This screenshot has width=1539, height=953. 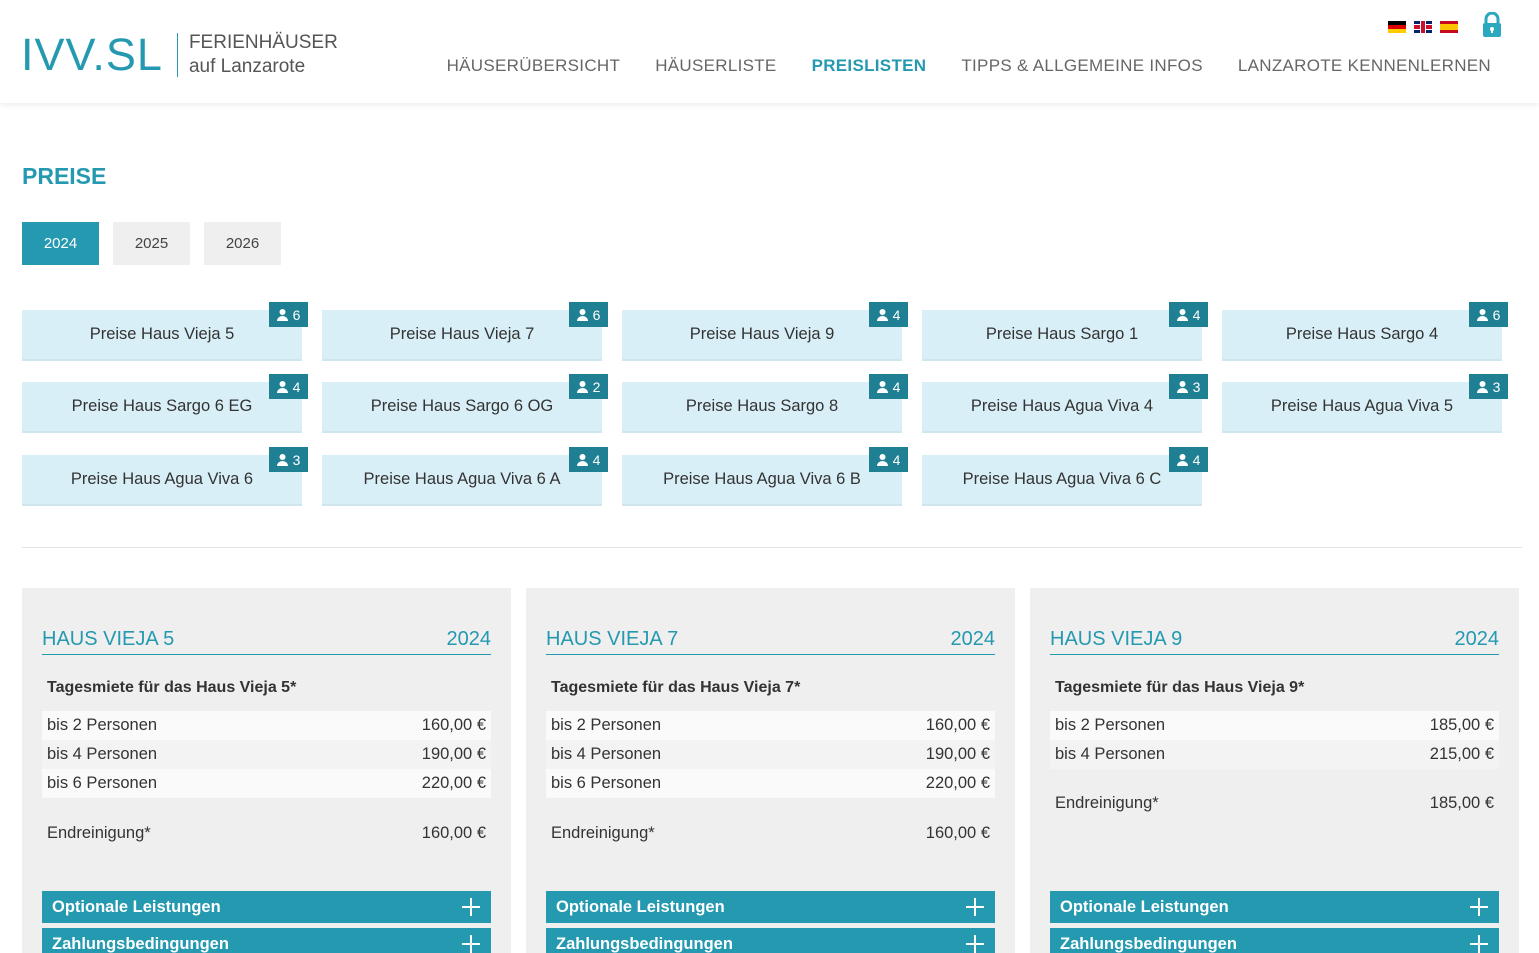 What do you see at coordinates (1449, 27) in the screenshot?
I see `es-flag-icon` at bounding box center [1449, 27].